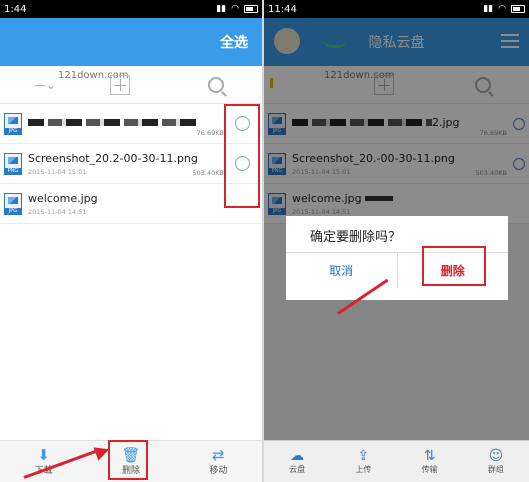 The image size is (529, 482). I want to click on status-bar: 1:44 ▮▮ ◠, so click(131, 9).